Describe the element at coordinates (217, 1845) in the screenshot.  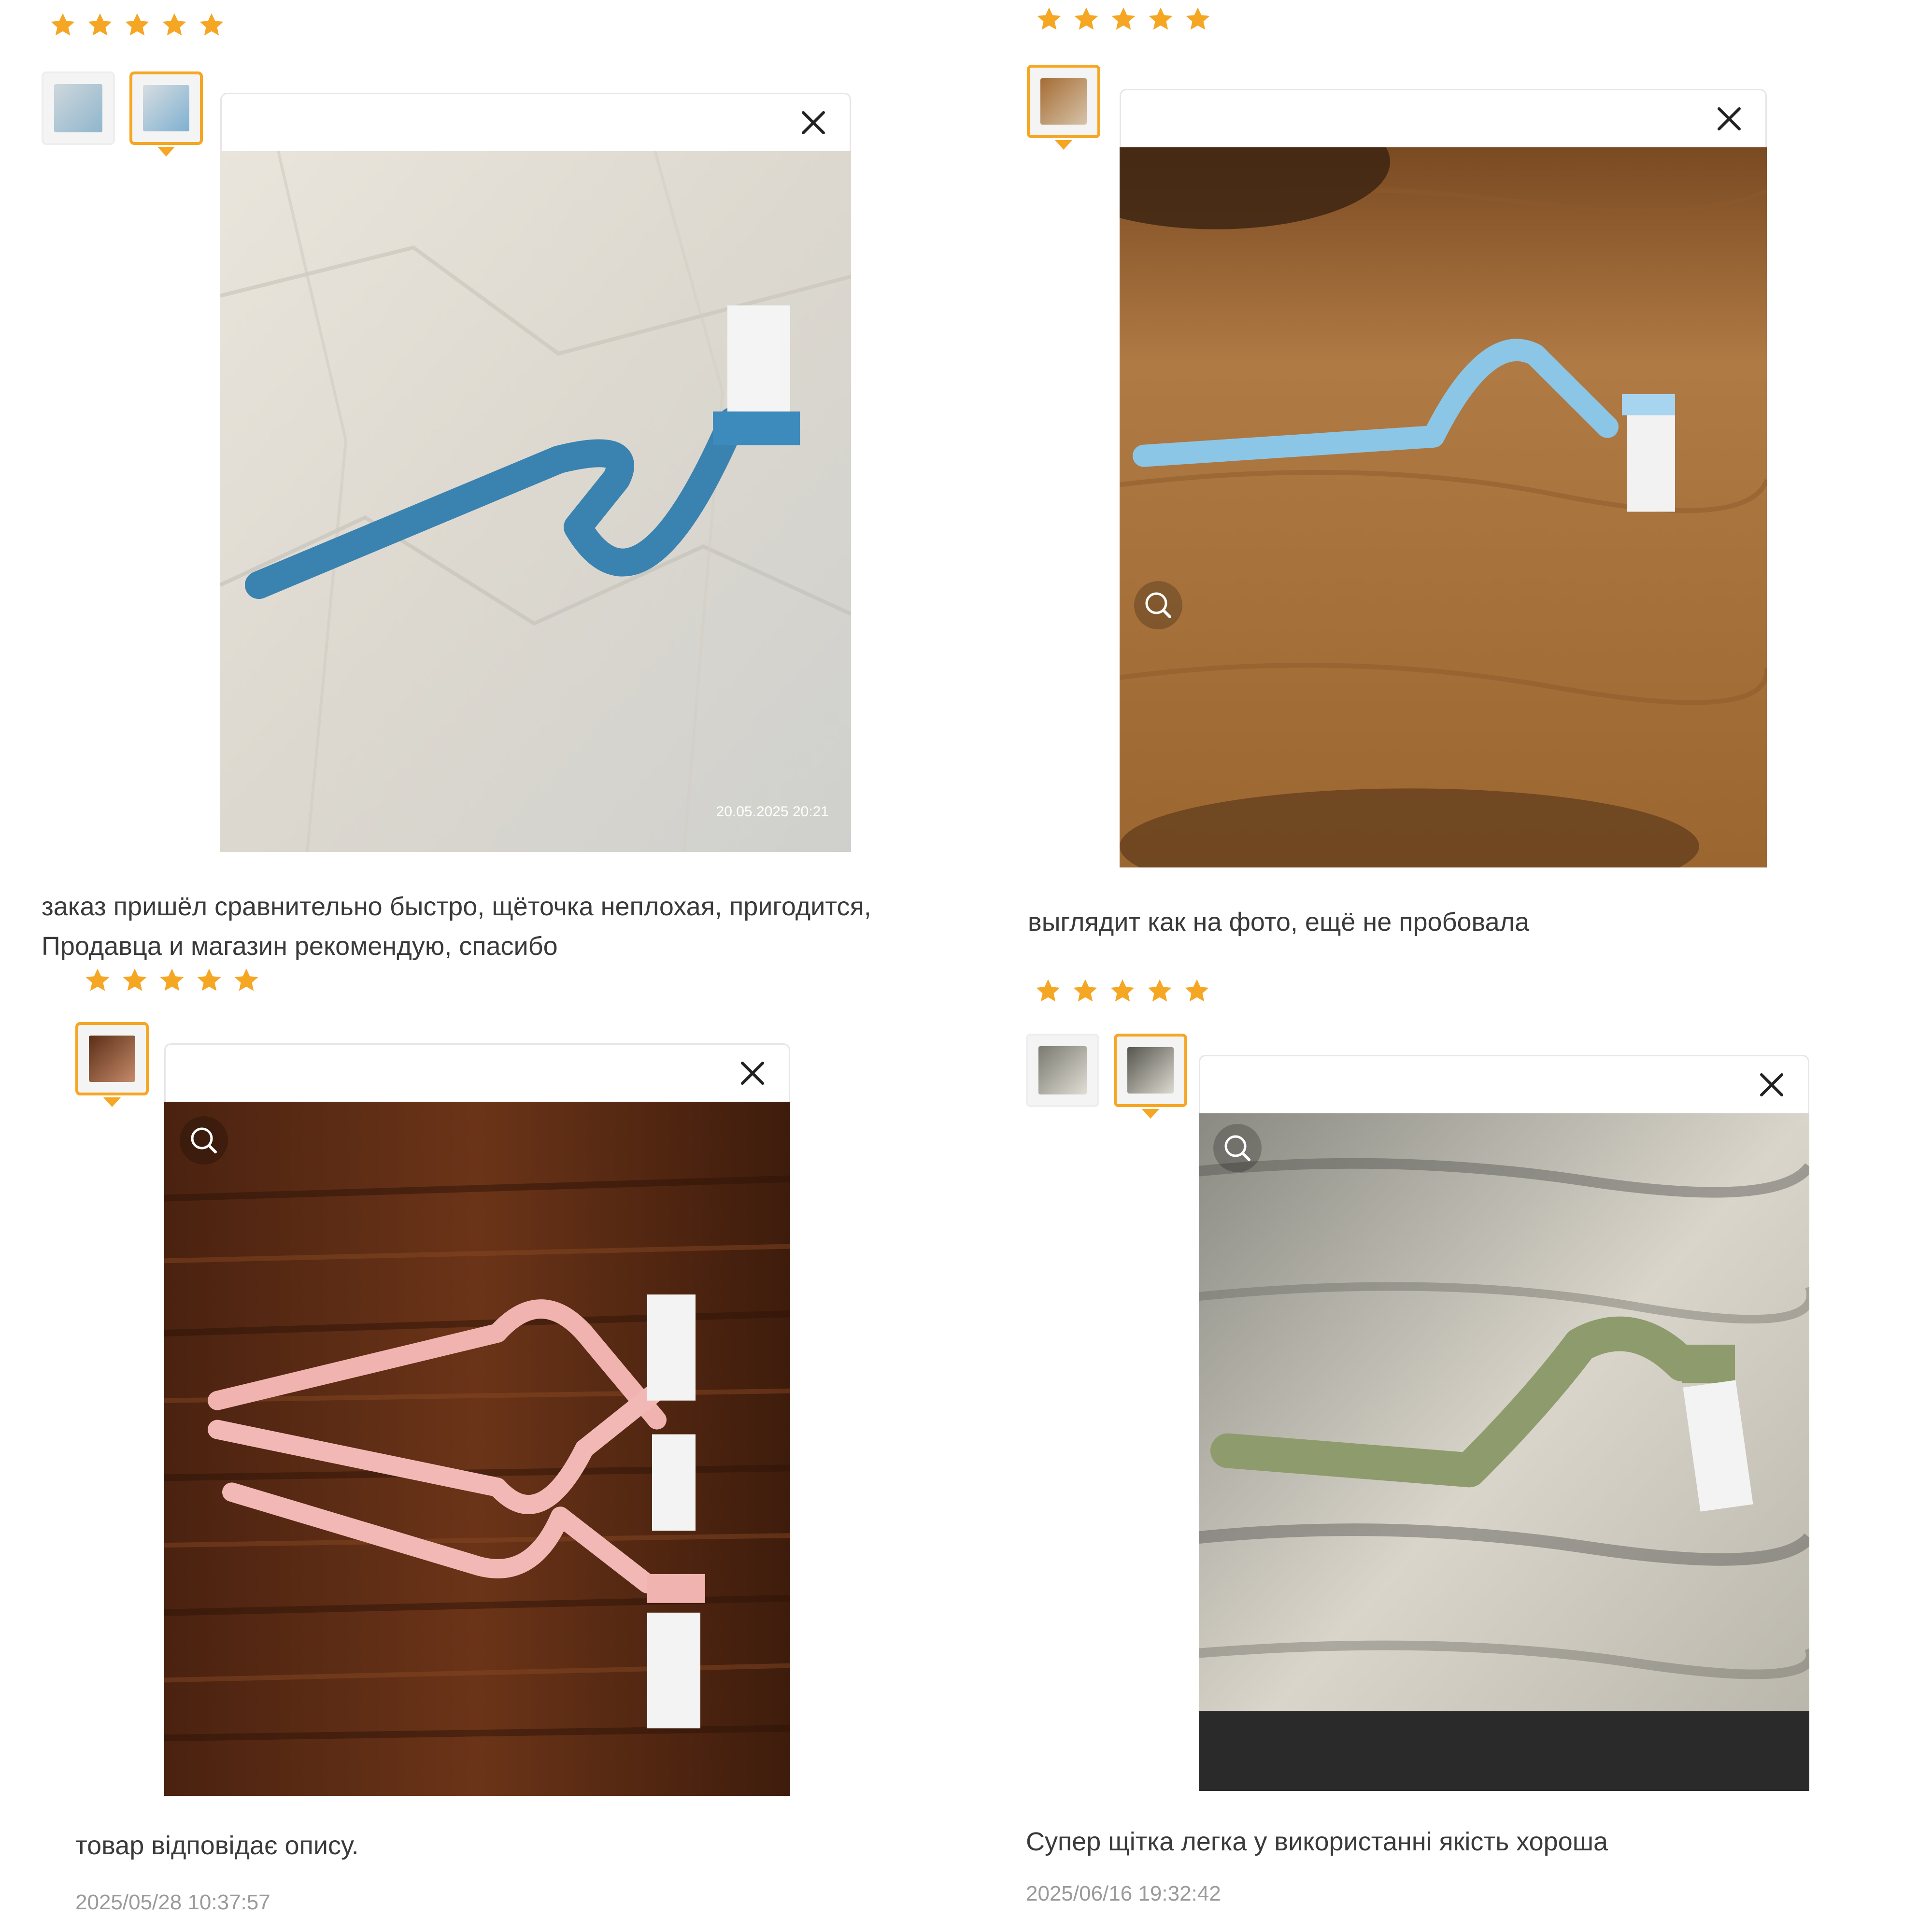
I see `review-text: товар відповідає опису.` at that location.